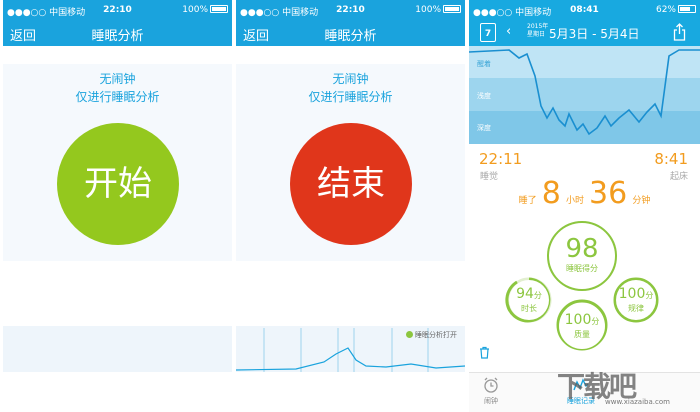 The image size is (700, 412). I want to click on calendar-icon: 7, so click(488, 32).